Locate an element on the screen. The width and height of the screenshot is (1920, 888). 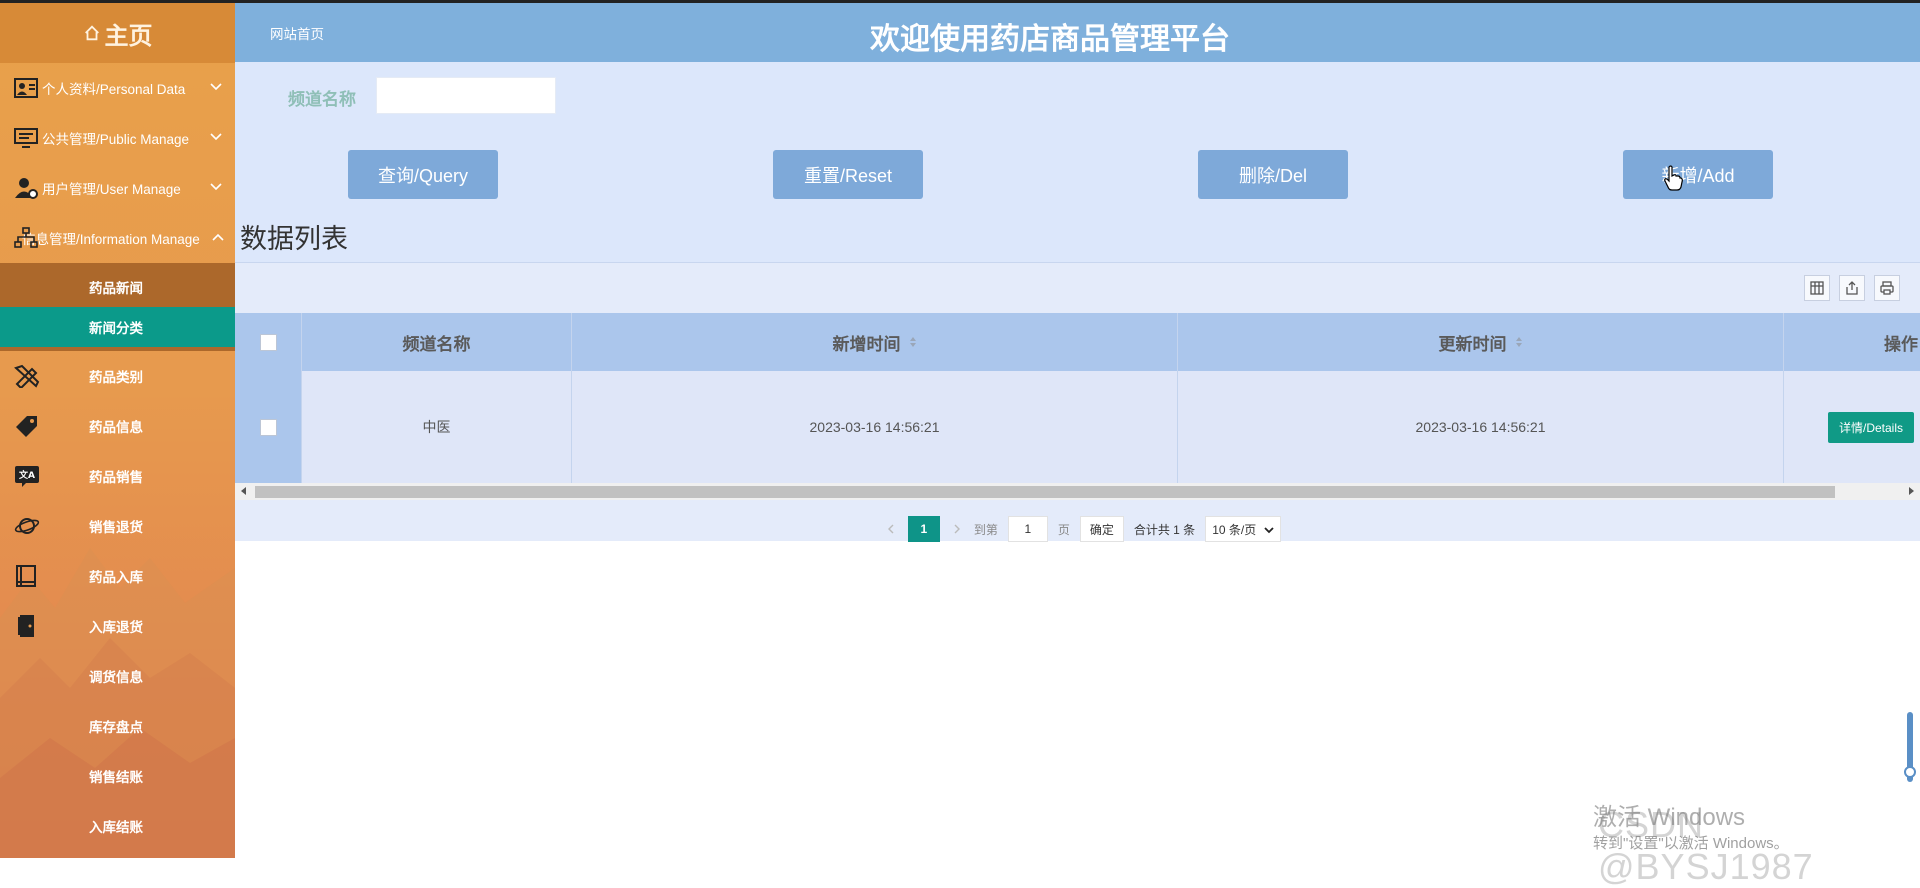
menu-label: 信息管理/Information Manage is located at coordinates (111, 239).